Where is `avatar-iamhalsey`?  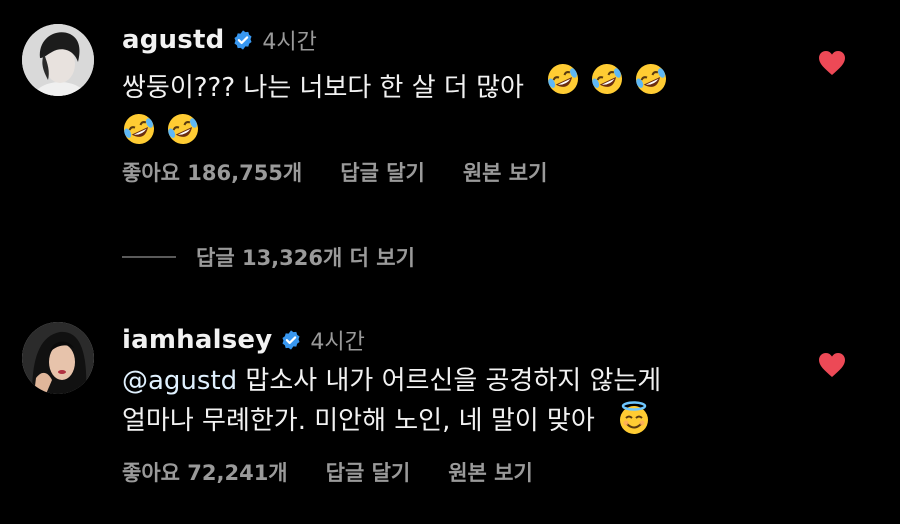 avatar-iamhalsey is located at coordinates (58, 358).